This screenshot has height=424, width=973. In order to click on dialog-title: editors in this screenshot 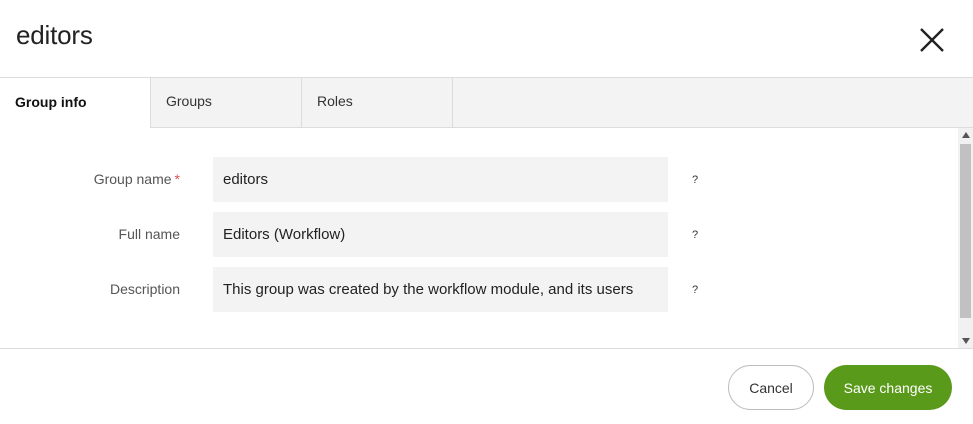, I will do `click(54, 35)`.